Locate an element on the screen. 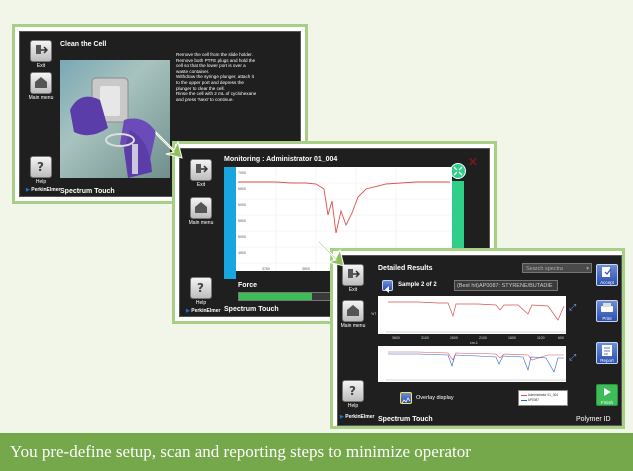 This screenshot has height=471, width=633. top-trace is located at coordinates (476, 311).